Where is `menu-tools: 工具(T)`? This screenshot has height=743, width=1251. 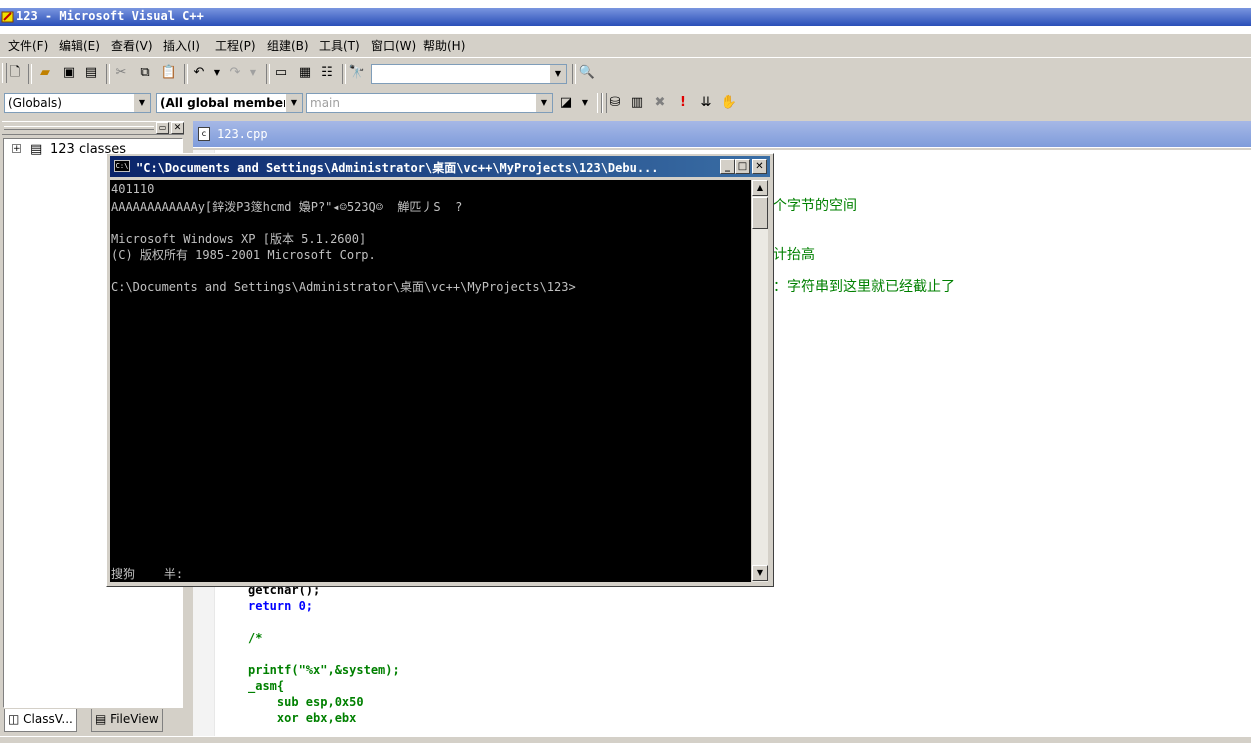 menu-tools: 工具(T) is located at coordinates (339, 45).